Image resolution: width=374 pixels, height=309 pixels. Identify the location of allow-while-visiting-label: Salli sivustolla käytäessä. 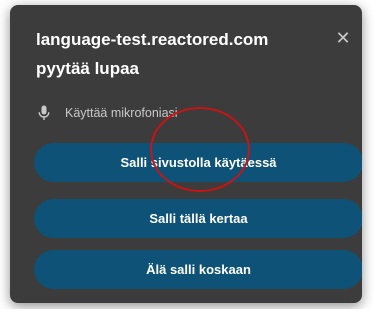
(198, 162).